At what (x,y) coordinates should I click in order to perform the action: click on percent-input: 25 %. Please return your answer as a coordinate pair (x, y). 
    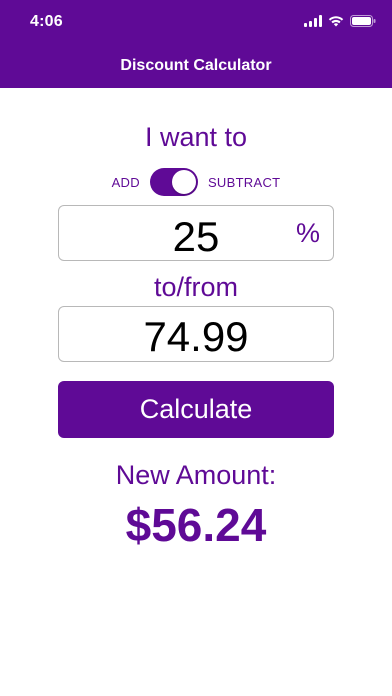
    Looking at the image, I should click on (196, 233).